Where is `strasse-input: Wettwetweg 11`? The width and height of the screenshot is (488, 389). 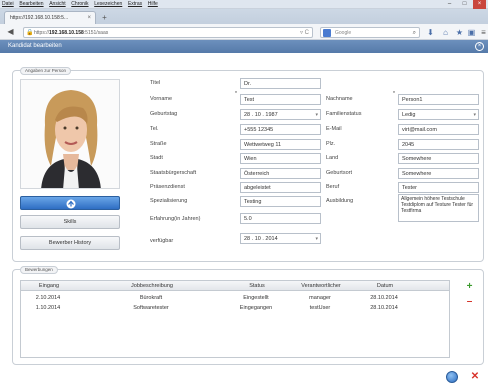
strasse-input: Wettwetweg 11 is located at coordinates (280, 144).